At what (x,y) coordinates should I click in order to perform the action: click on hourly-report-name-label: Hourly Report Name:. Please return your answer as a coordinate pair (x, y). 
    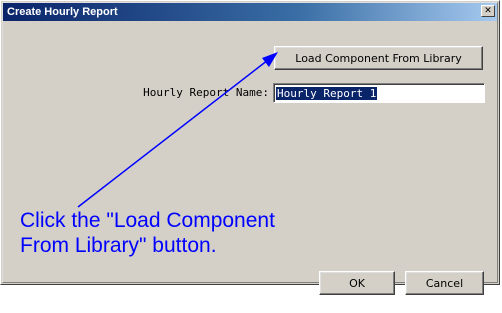
    Looking at the image, I should click on (206, 92).